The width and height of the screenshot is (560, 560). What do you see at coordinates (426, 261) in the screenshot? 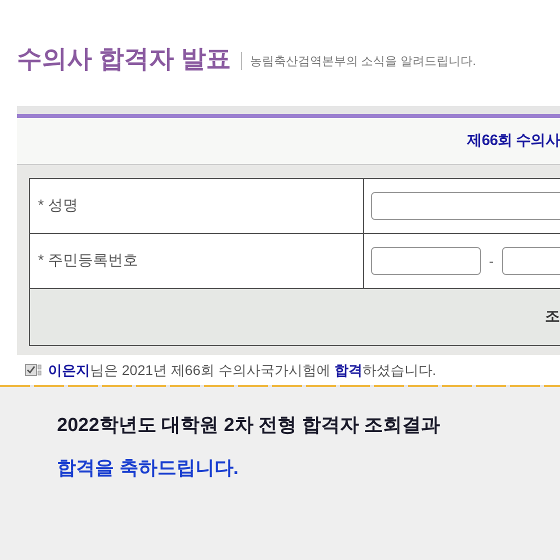
I see `id-front-input-field` at bounding box center [426, 261].